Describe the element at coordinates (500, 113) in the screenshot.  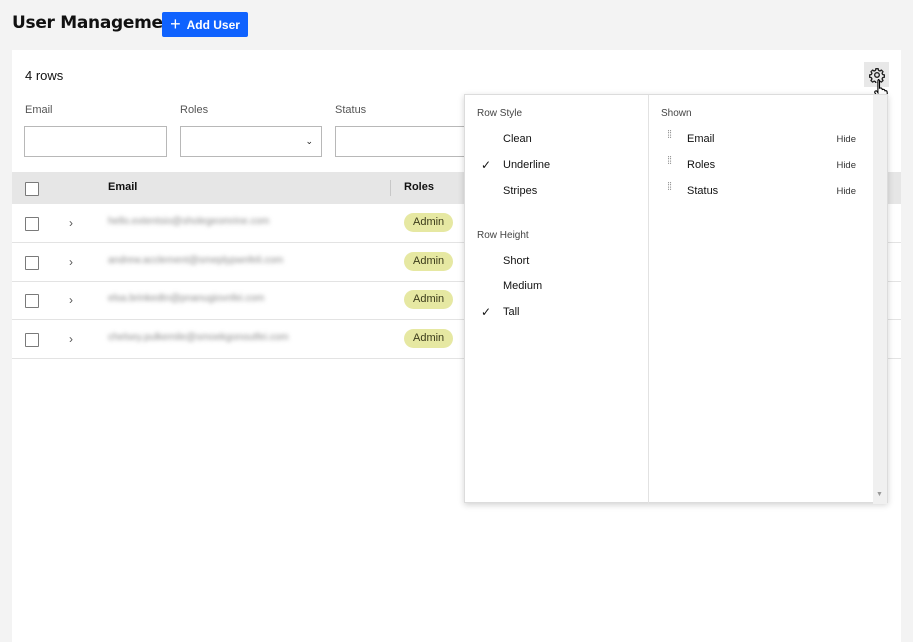
I see `row-style-heading: Row Style` at that location.